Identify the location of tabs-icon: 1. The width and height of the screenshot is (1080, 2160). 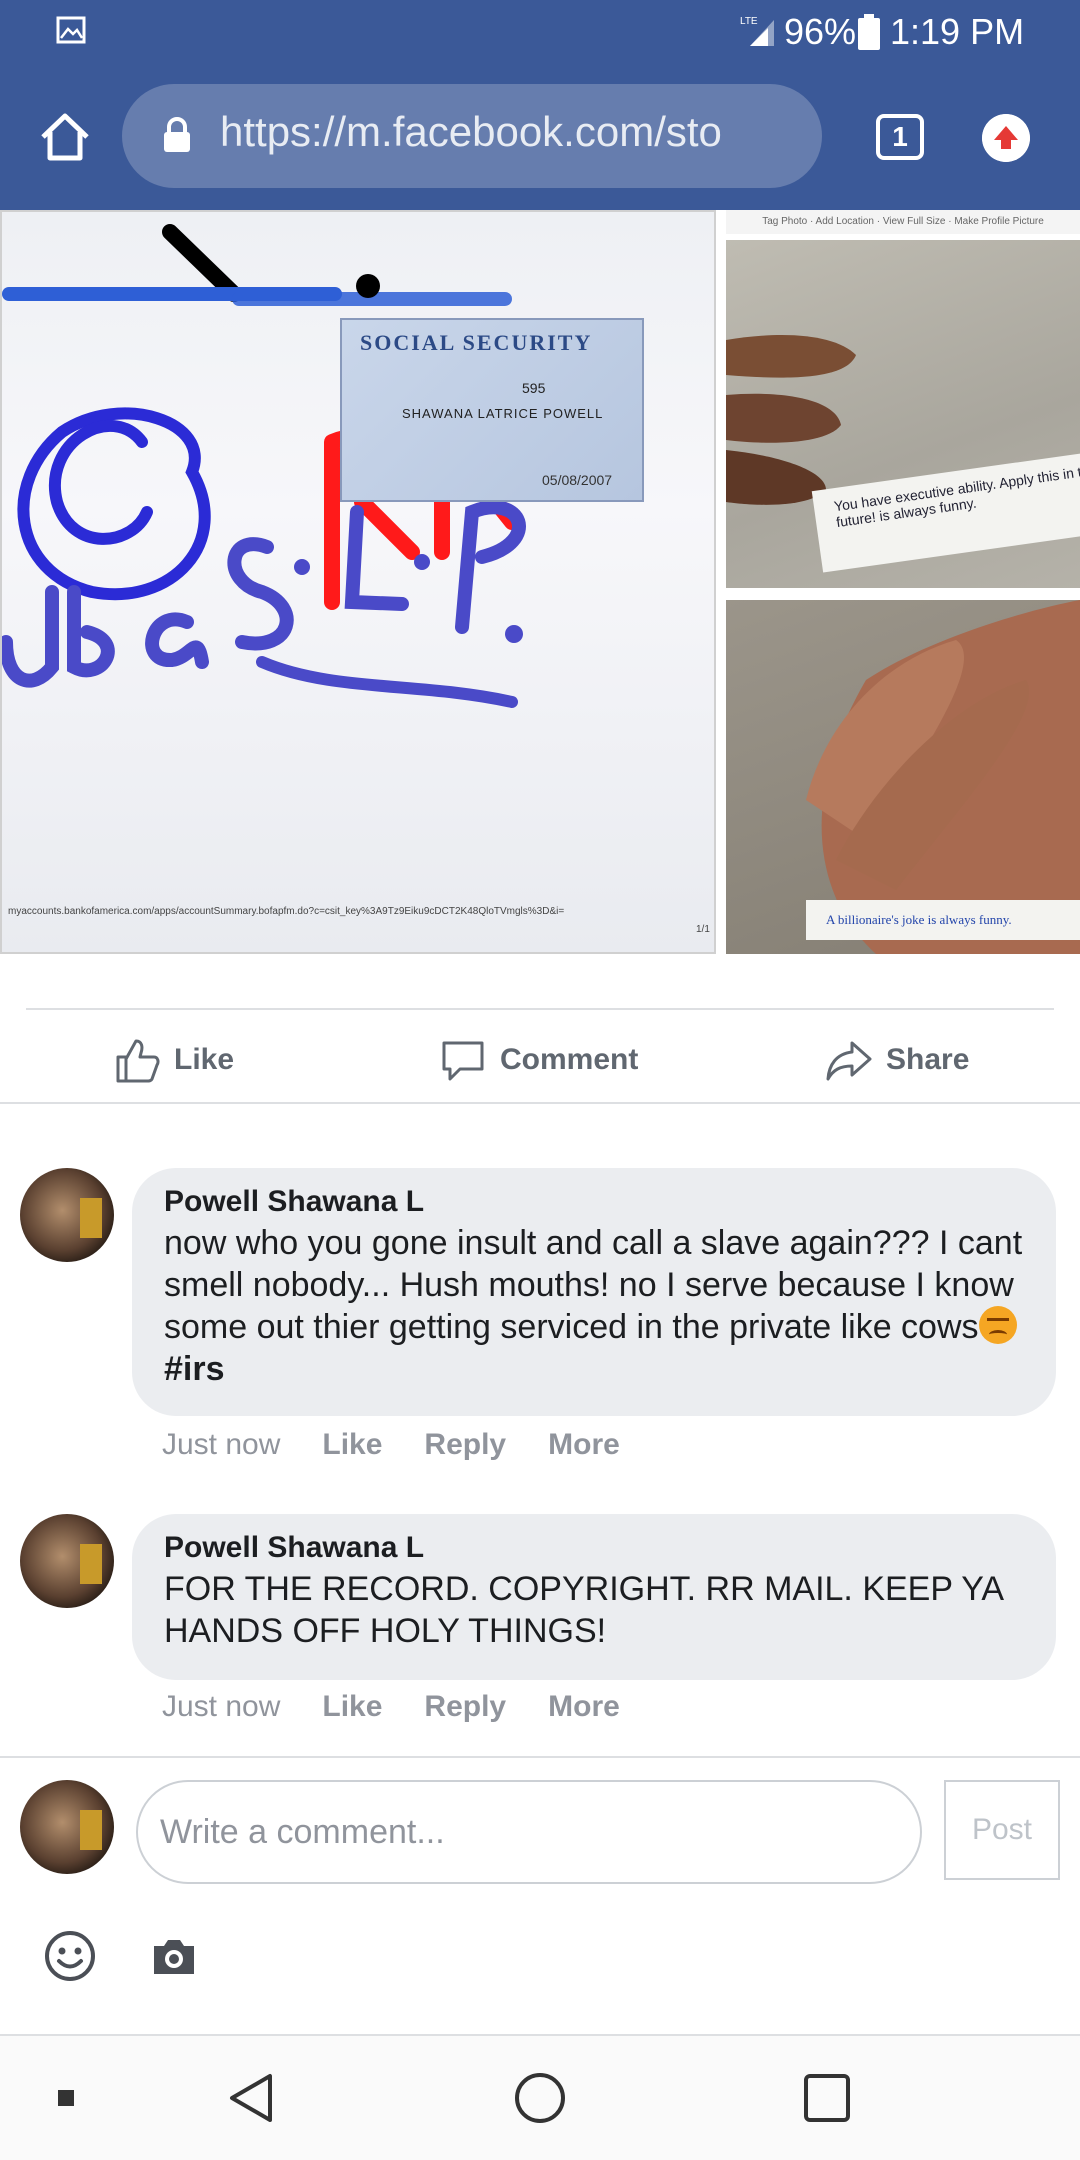
(900, 137).